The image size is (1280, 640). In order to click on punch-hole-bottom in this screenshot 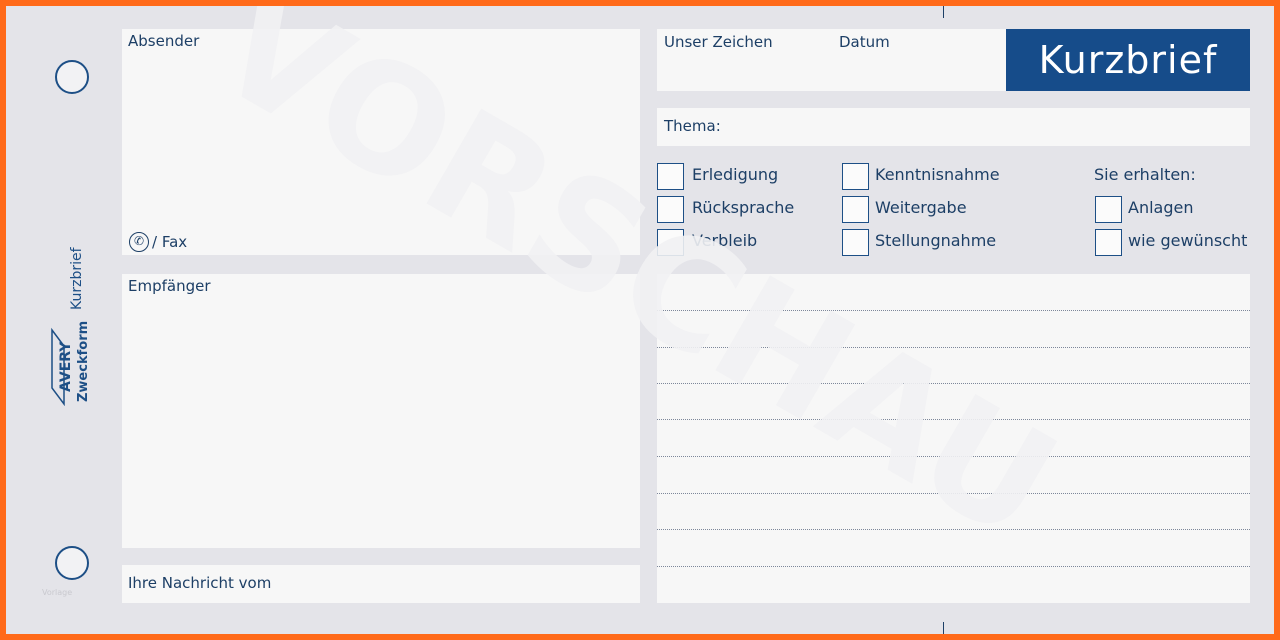, I will do `click(72, 563)`.